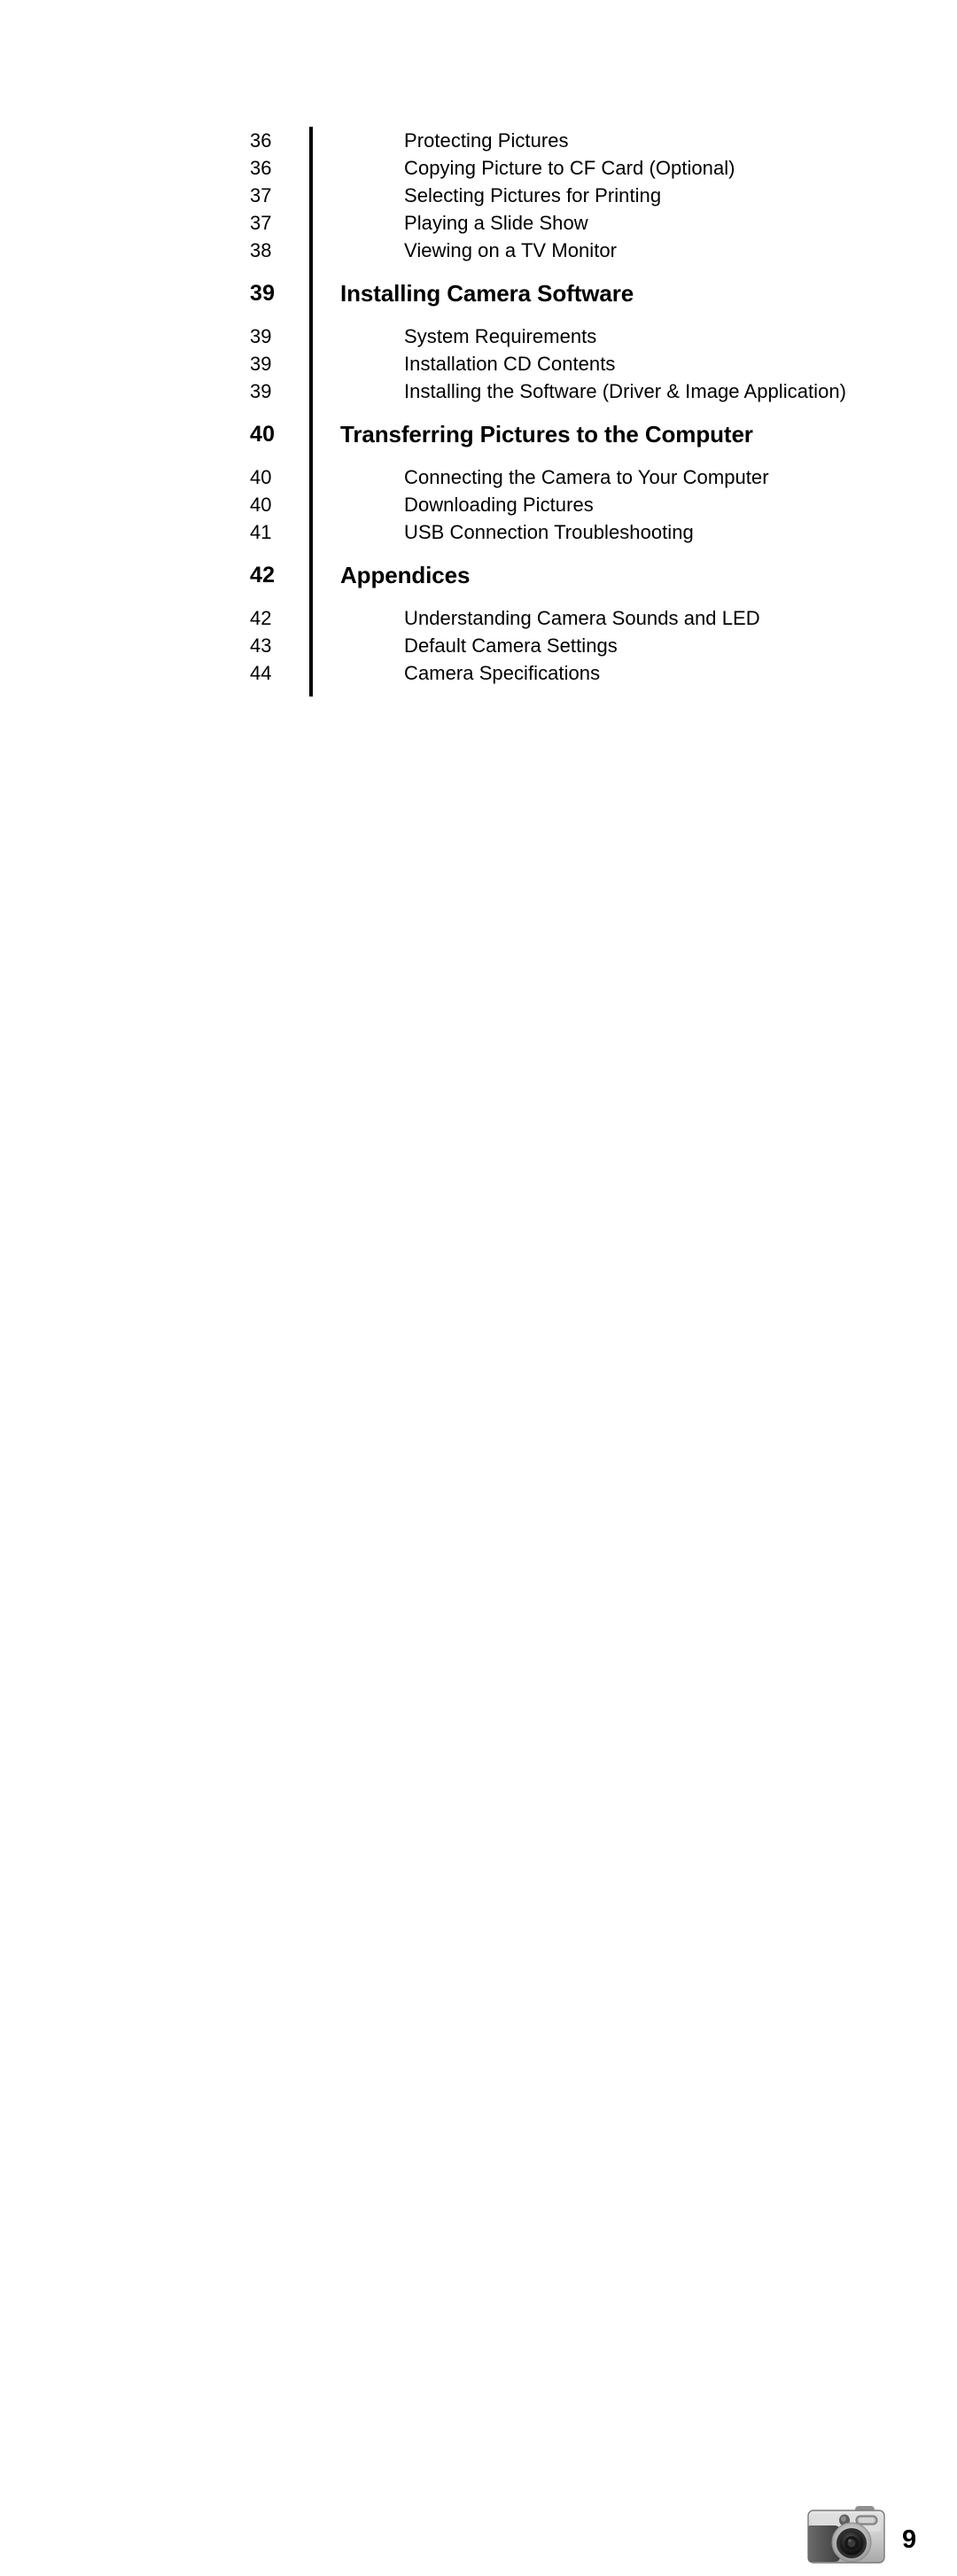 Image resolution: width=957 pixels, height=2576 pixels. I want to click on toc-entry-row: 40 Downloading Pictures, so click(478, 505).